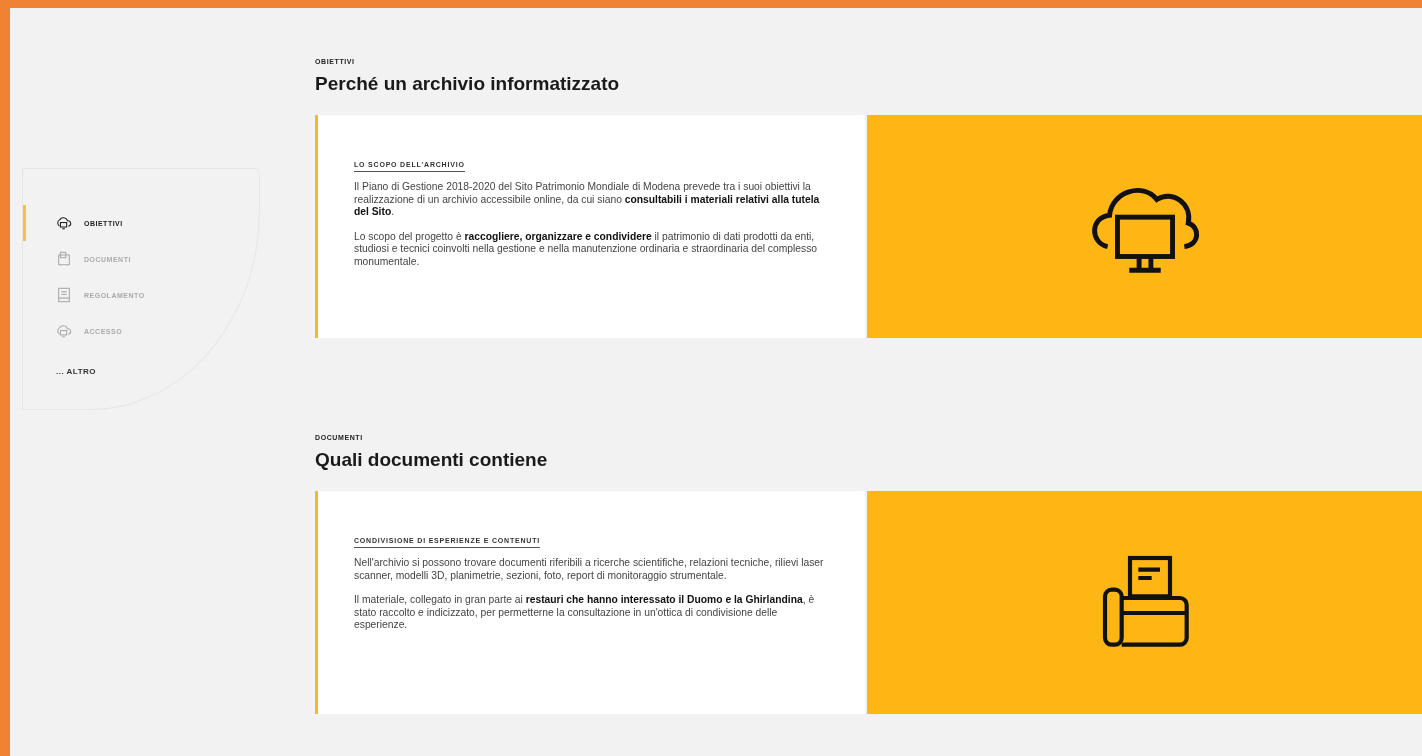  I want to click on paragraph: Il Piano di Gestione 2018-2020 del Sito Patrimonio Mondiale di Modena prevede tra i suoi obiettivi la realizzazione di un archivio accessibile online, da cui siano consultabili i materiali relativi alla tutela del Sito., so click(587, 200).